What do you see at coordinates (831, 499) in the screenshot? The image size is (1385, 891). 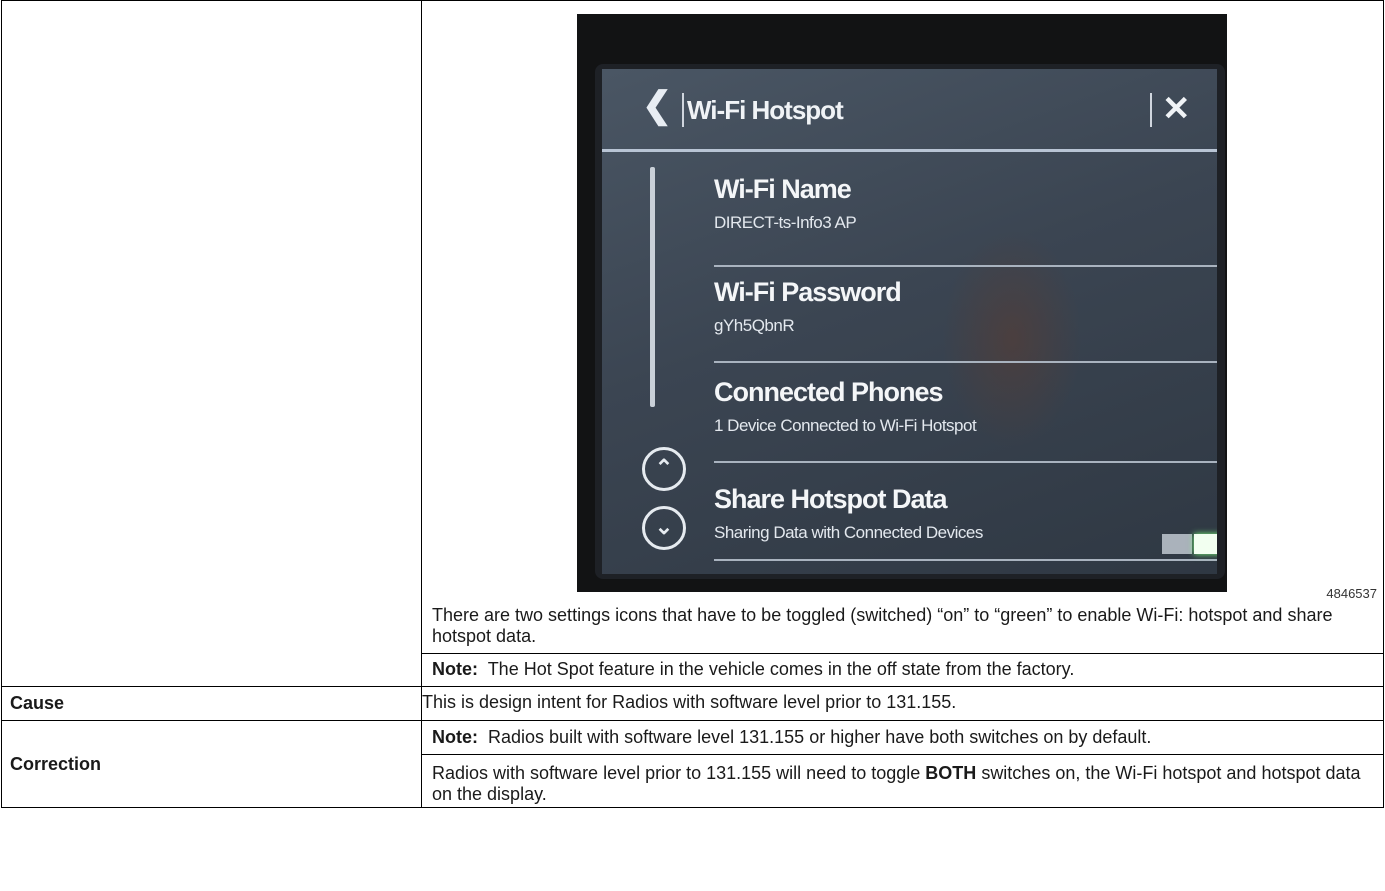 I see `item-title: Share Hotspot Data` at bounding box center [831, 499].